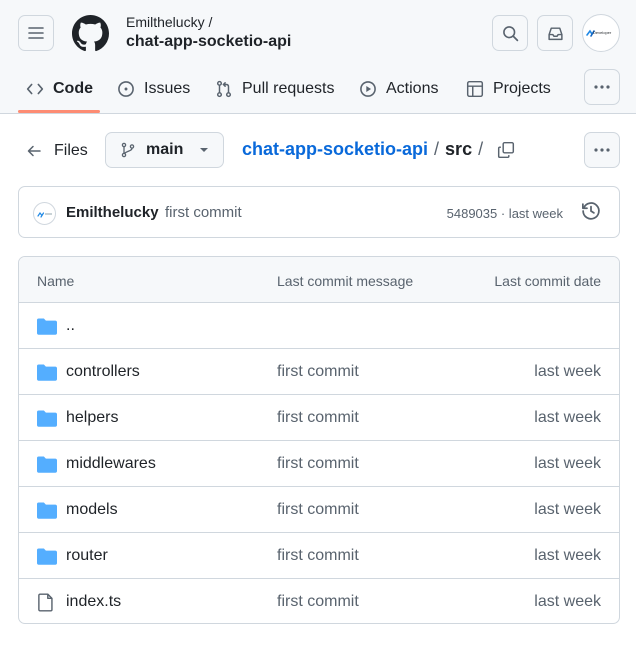 The width and height of the screenshot is (636, 662). What do you see at coordinates (45, 602) in the screenshot?
I see `file-icon` at bounding box center [45, 602].